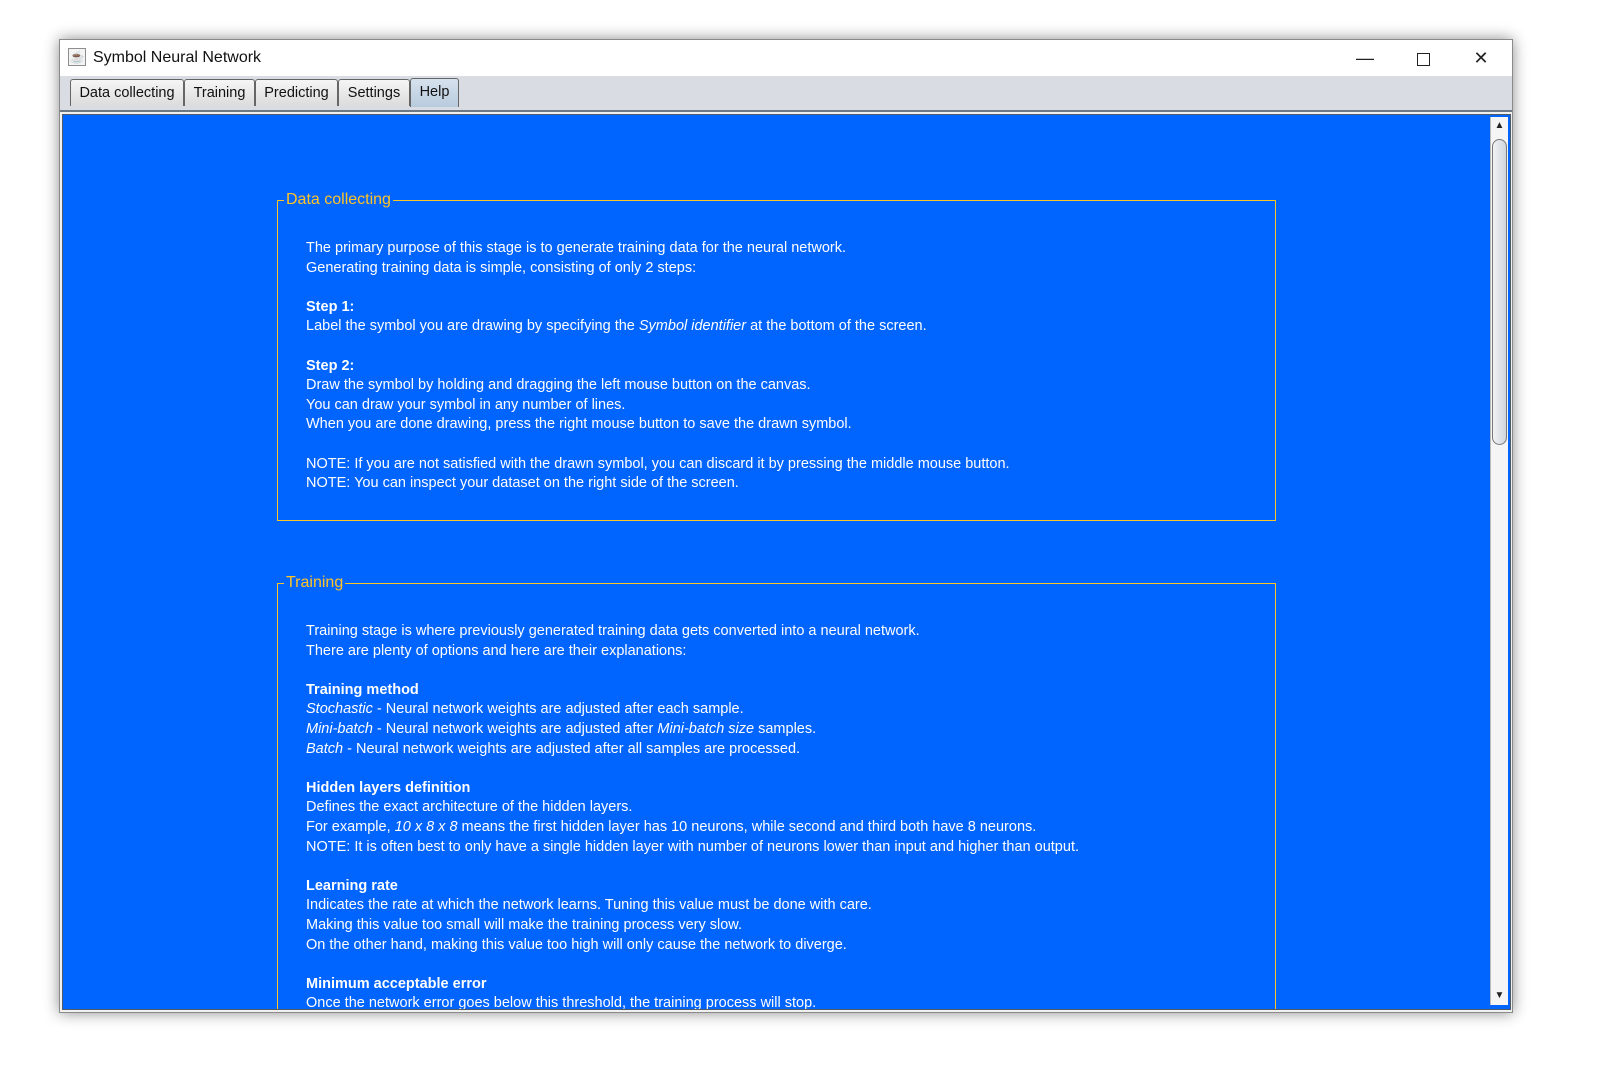  What do you see at coordinates (77, 57) in the screenshot?
I see `java-cup-icon: ☕` at bounding box center [77, 57].